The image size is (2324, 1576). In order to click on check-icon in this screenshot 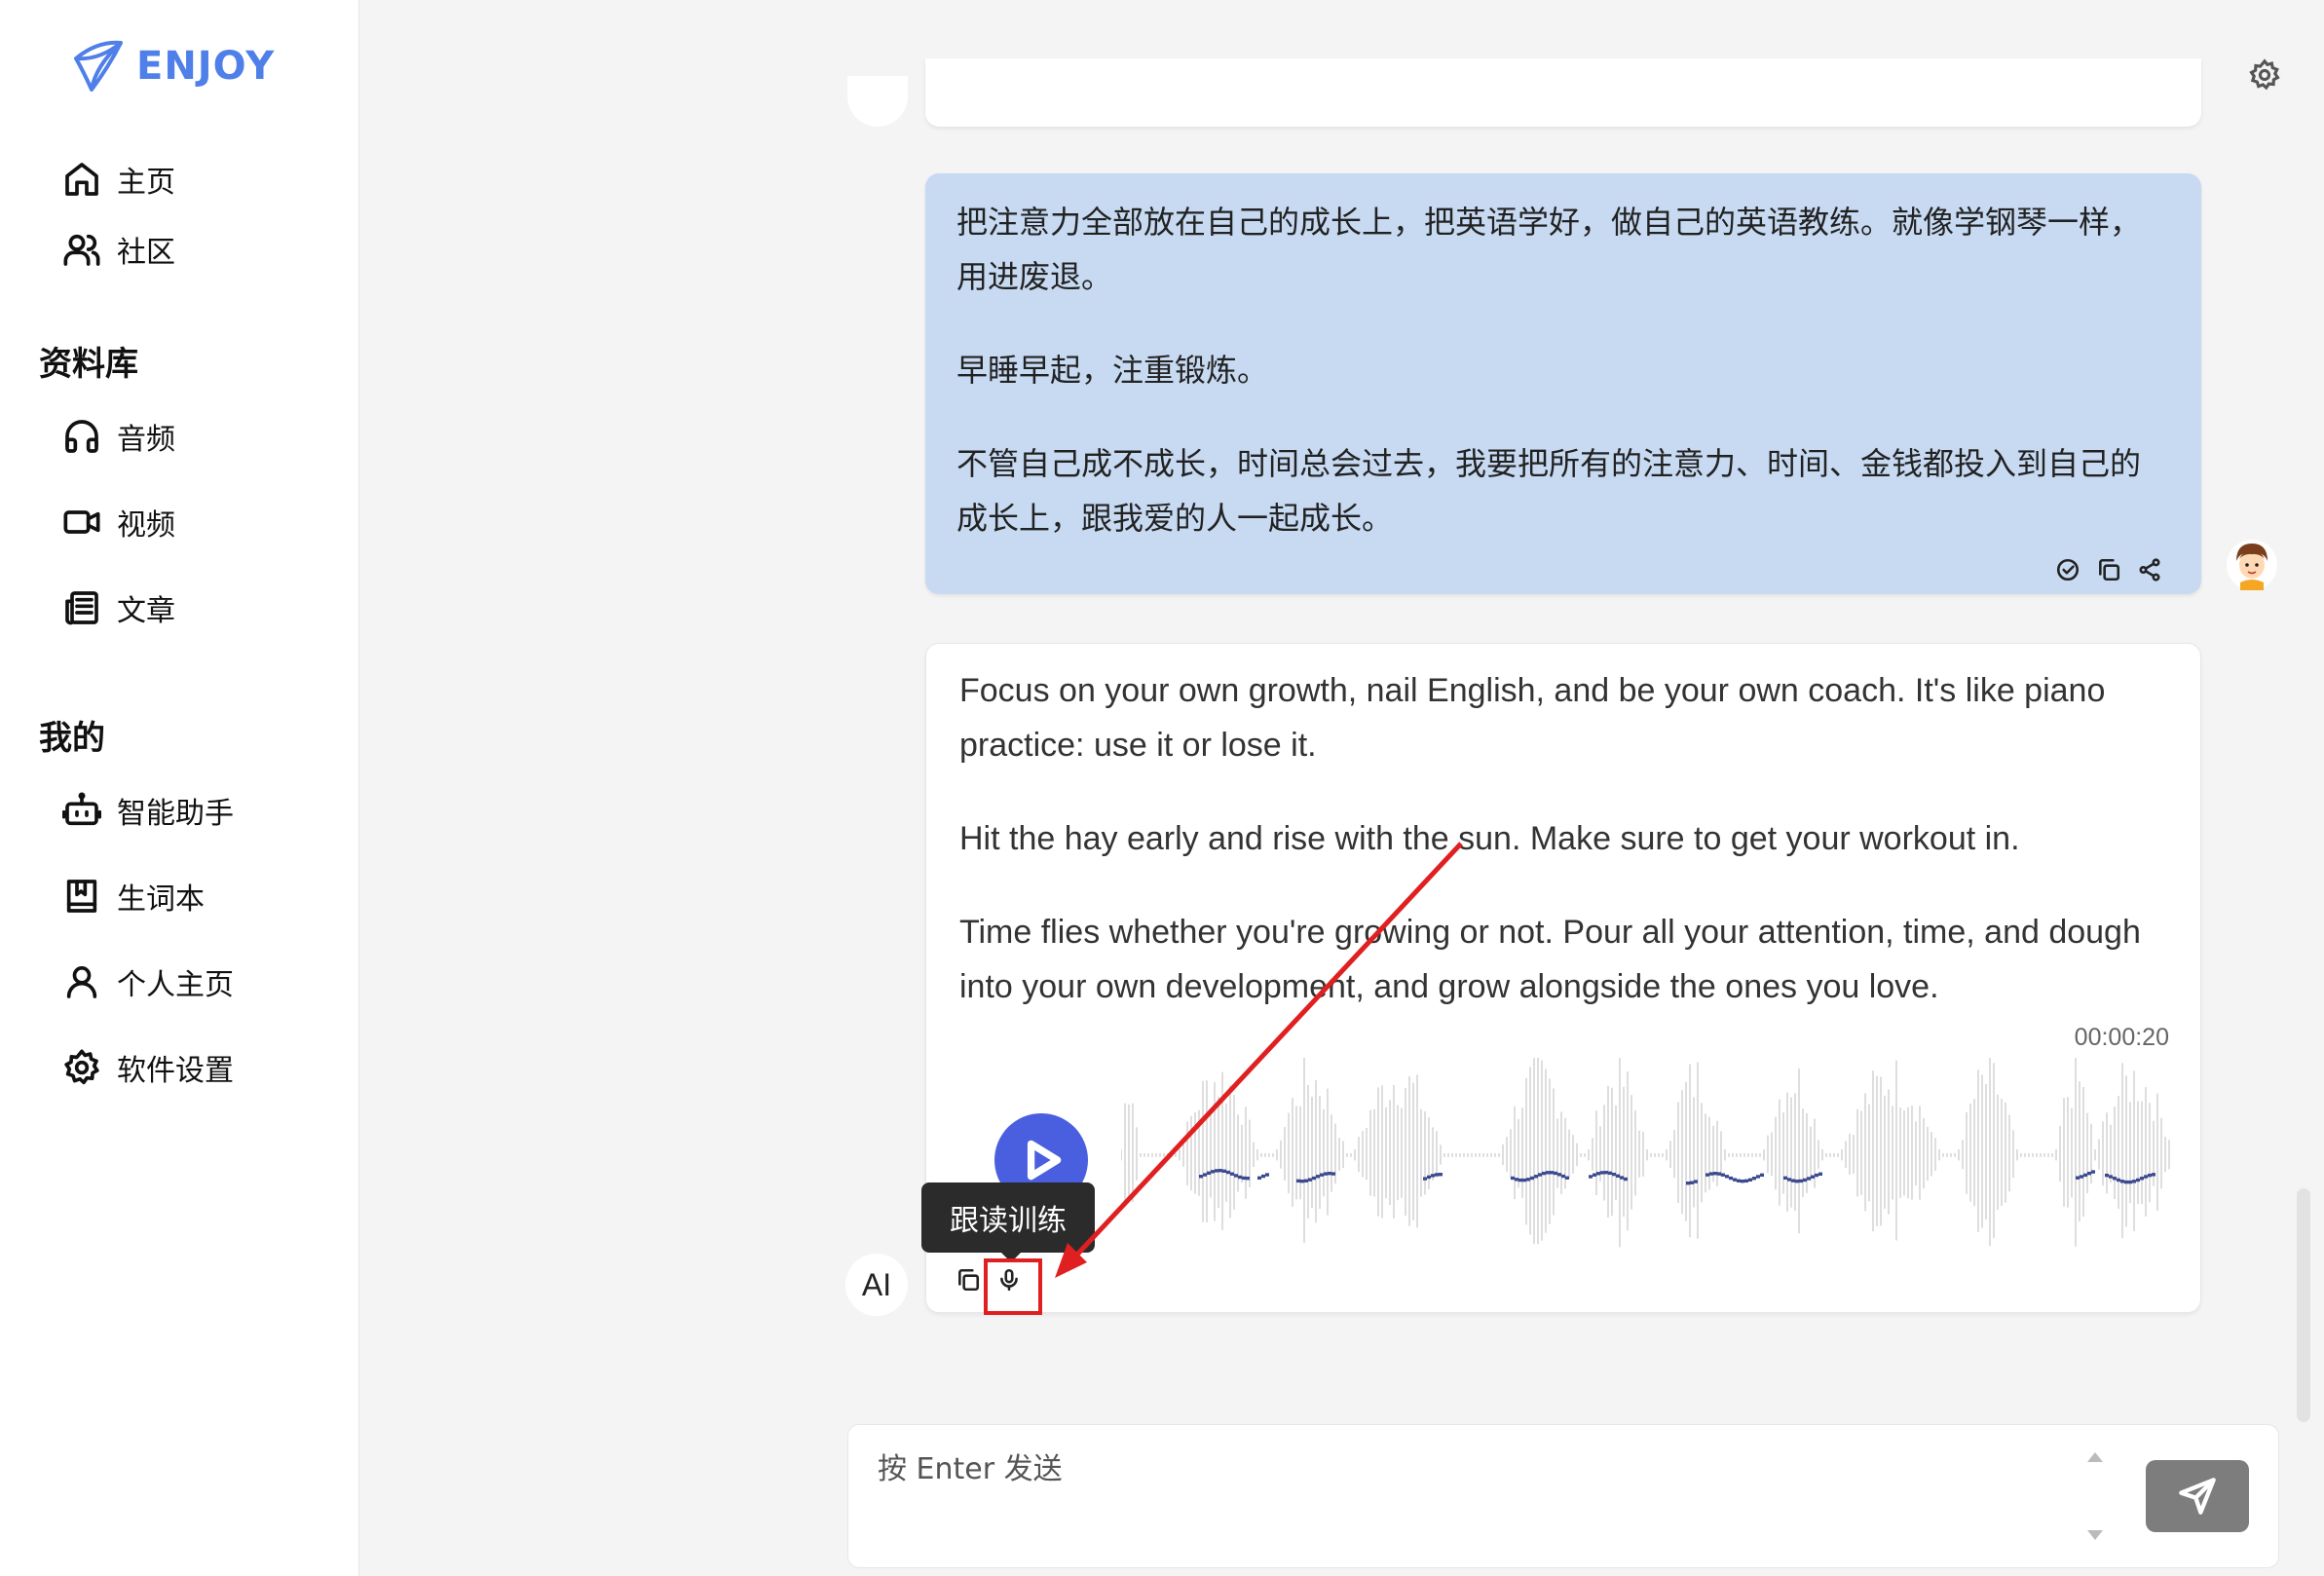, I will do `click(2067, 569)`.